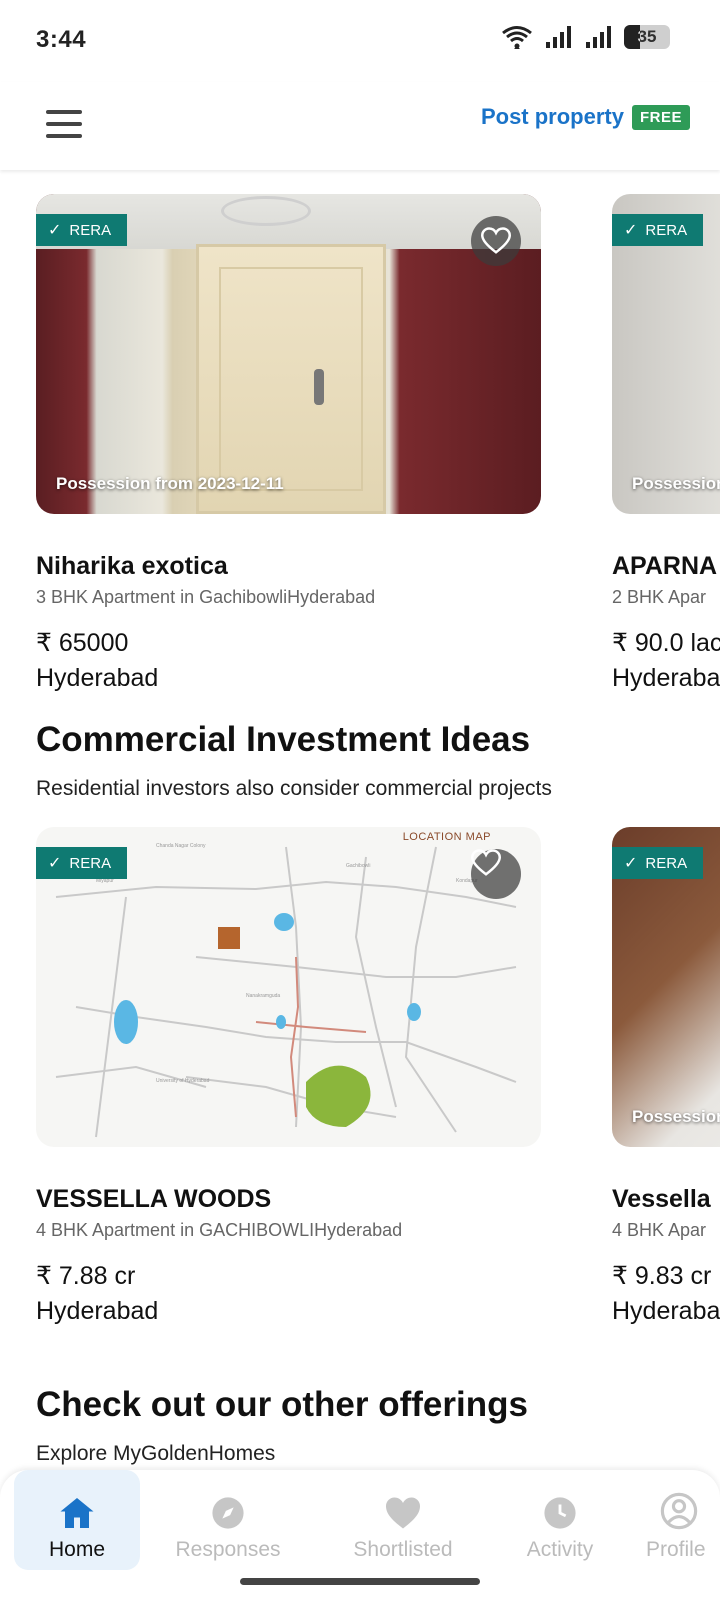  Describe the element at coordinates (585, 37) in the screenshot. I see `status-icons: 35` at that location.